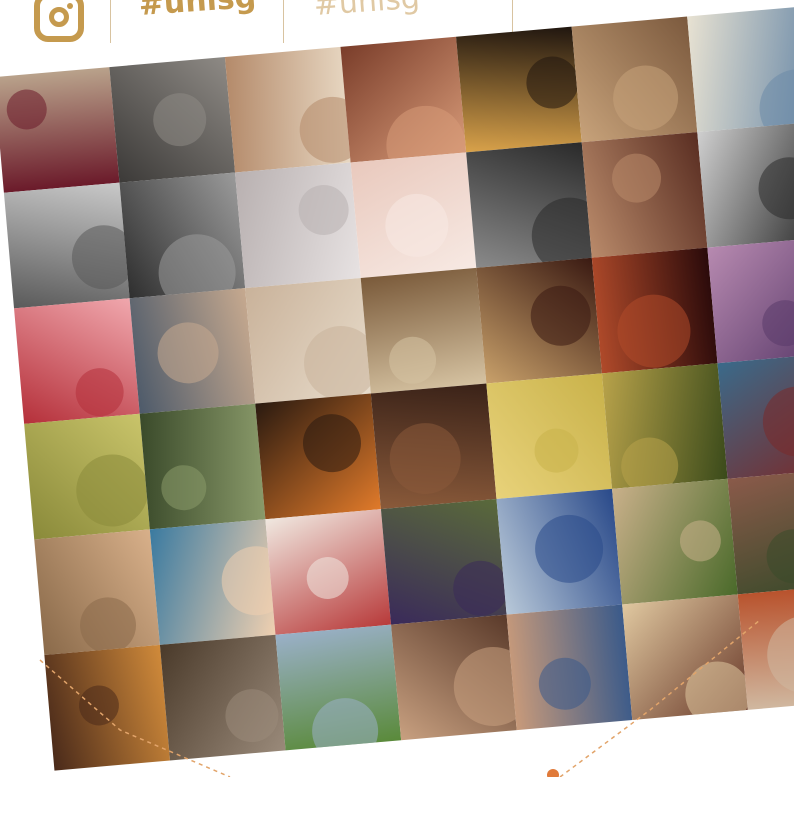  Describe the element at coordinates (59, 17) in the screenshot. I see `instagram-lens` at that location.